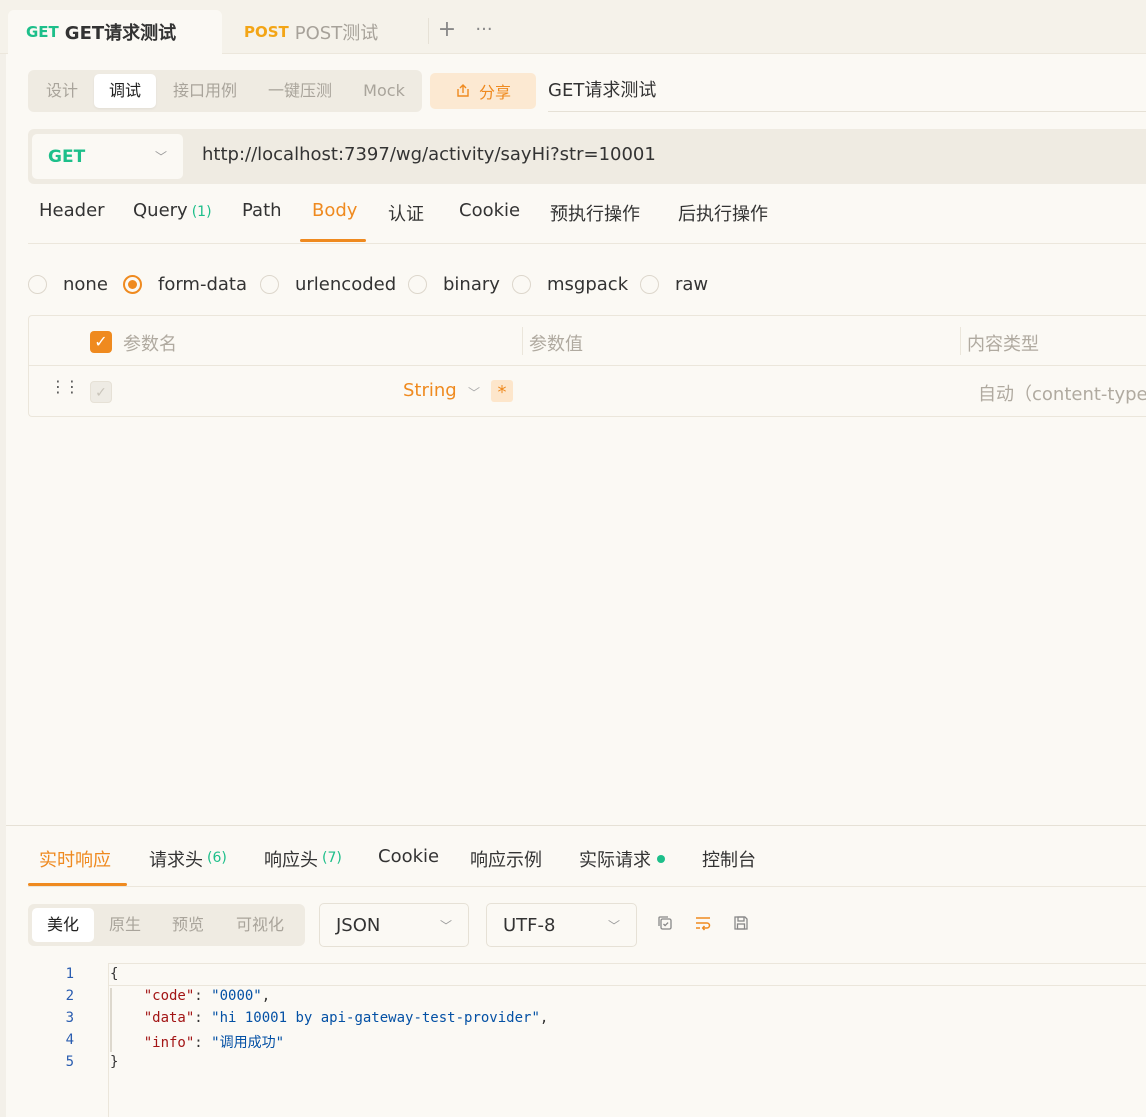 The image size is (1146, 1117). Describe the element at coordinates (85, 284) in the screenshot. I see `radio-label: none` at that location.